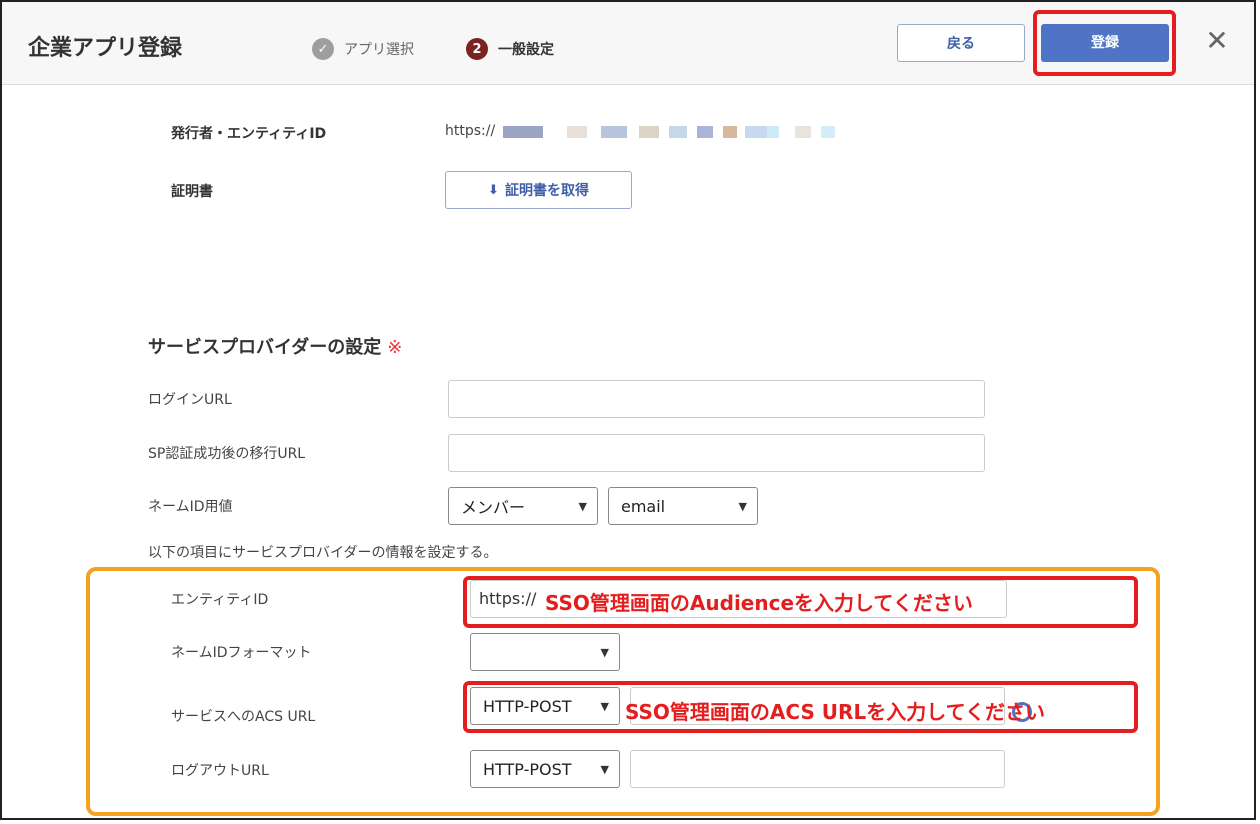  What do you see at coordinates (395, 347) in the screenshot?
I see `required-mark: ※` at bounding box center [395, 347].